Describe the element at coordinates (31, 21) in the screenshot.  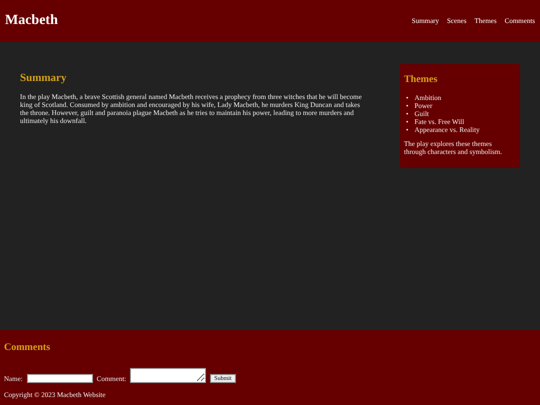
I see `site-title: Macbeth` at that location.